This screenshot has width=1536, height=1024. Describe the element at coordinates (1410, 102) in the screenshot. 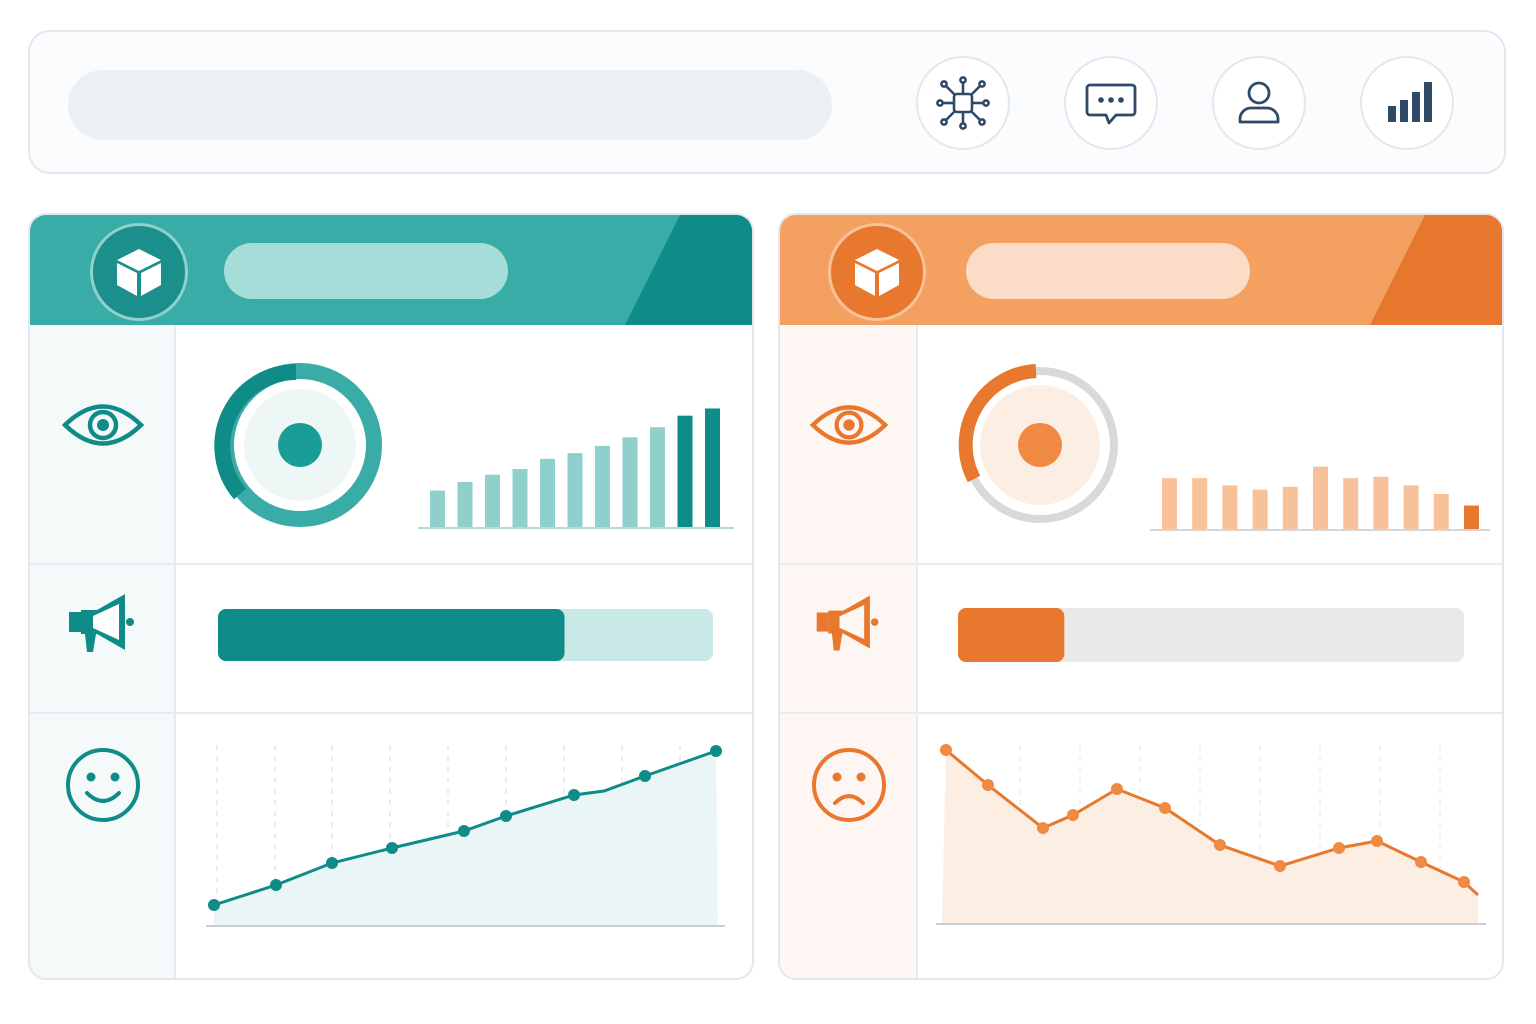

I see `bar-chart-icon` at that location.